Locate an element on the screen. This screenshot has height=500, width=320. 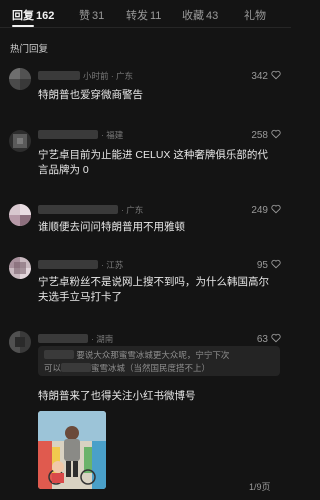
tab-likes: 赞 31 is located at coordinates (91, 15).